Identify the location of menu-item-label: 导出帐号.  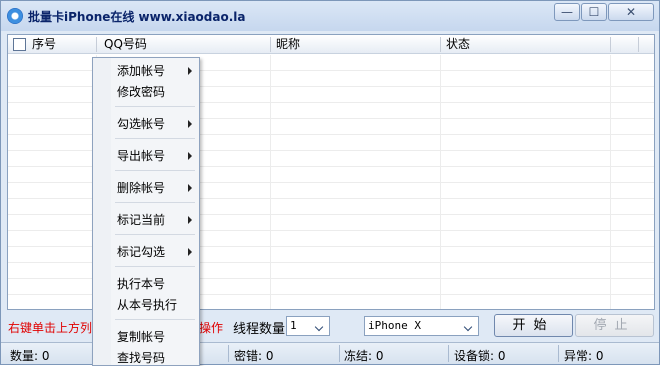
(141, 156).